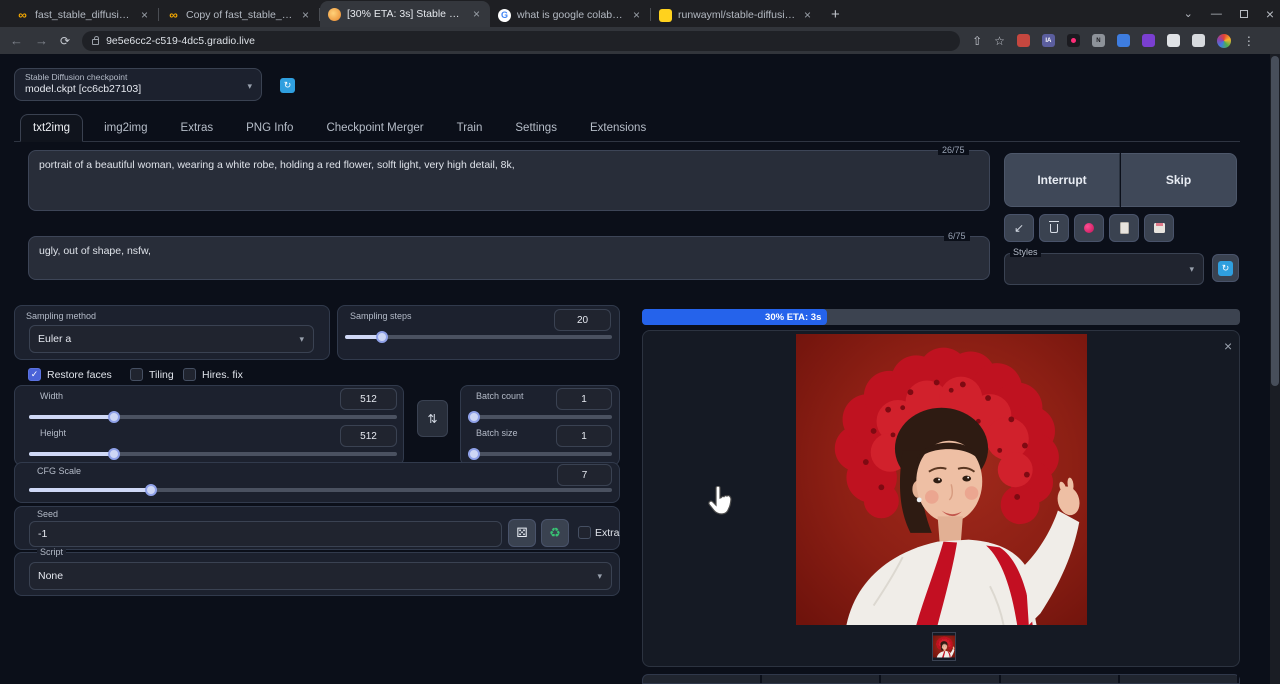 This screenshot has width=1280, height=684. What do you see at coordinates (213, 417) in the screenshot?
I see `width-slider` at bounding box center [213, 417].